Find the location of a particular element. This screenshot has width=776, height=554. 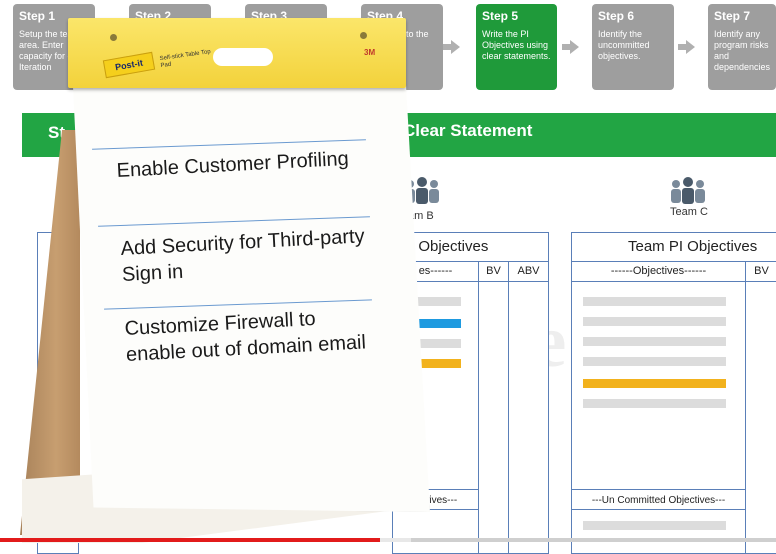

team-c-label: Team C is located at coordinates (689, 212).